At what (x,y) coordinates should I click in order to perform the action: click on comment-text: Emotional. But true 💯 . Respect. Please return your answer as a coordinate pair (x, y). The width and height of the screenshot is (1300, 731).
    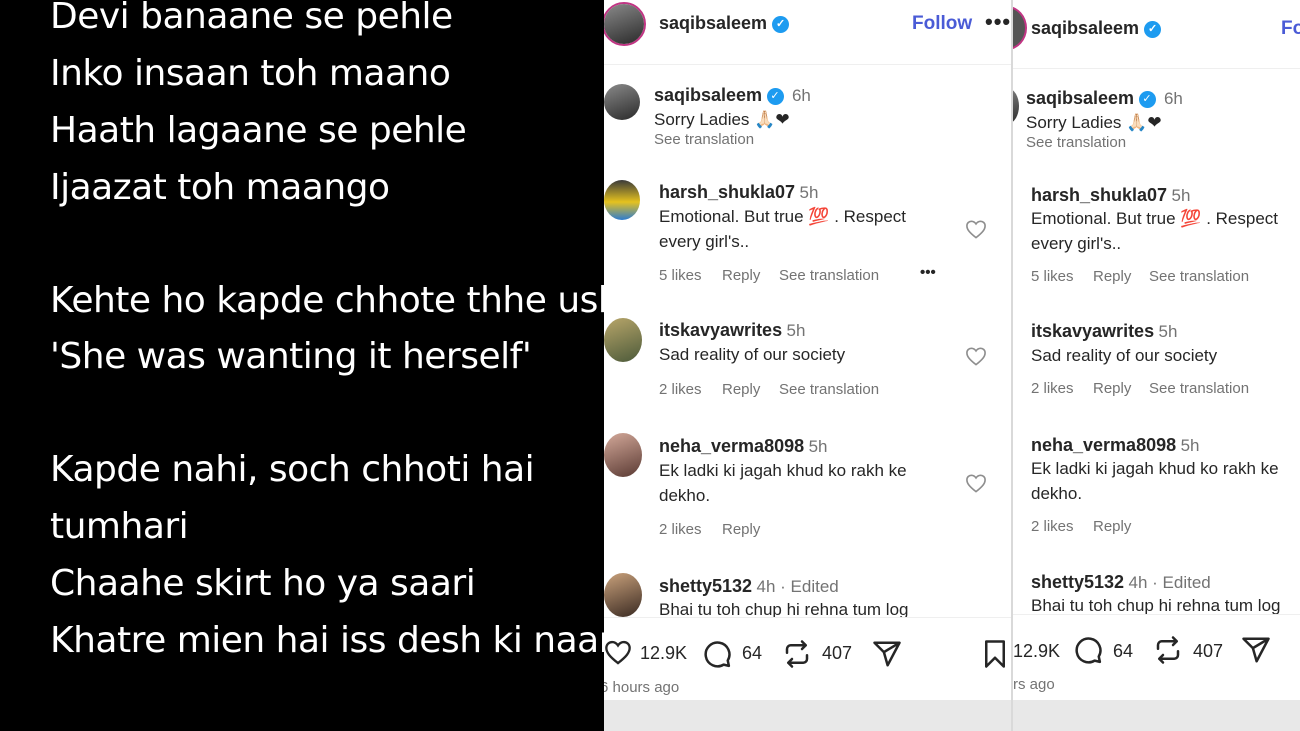
    Looking at the image, I should click on (782, 216).